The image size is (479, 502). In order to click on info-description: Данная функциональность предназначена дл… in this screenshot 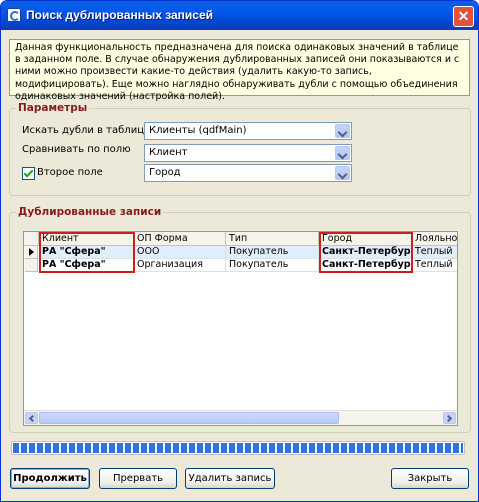, I will do `click(239, 70)`.